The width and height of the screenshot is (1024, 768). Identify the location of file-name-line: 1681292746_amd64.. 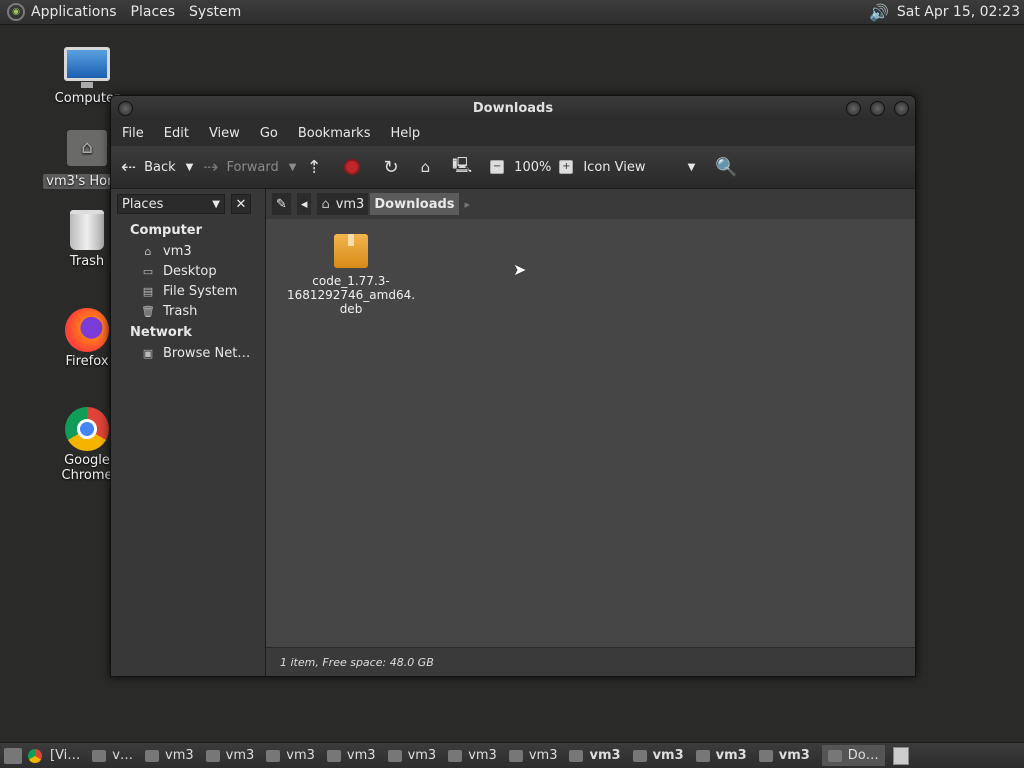
(351, 295).